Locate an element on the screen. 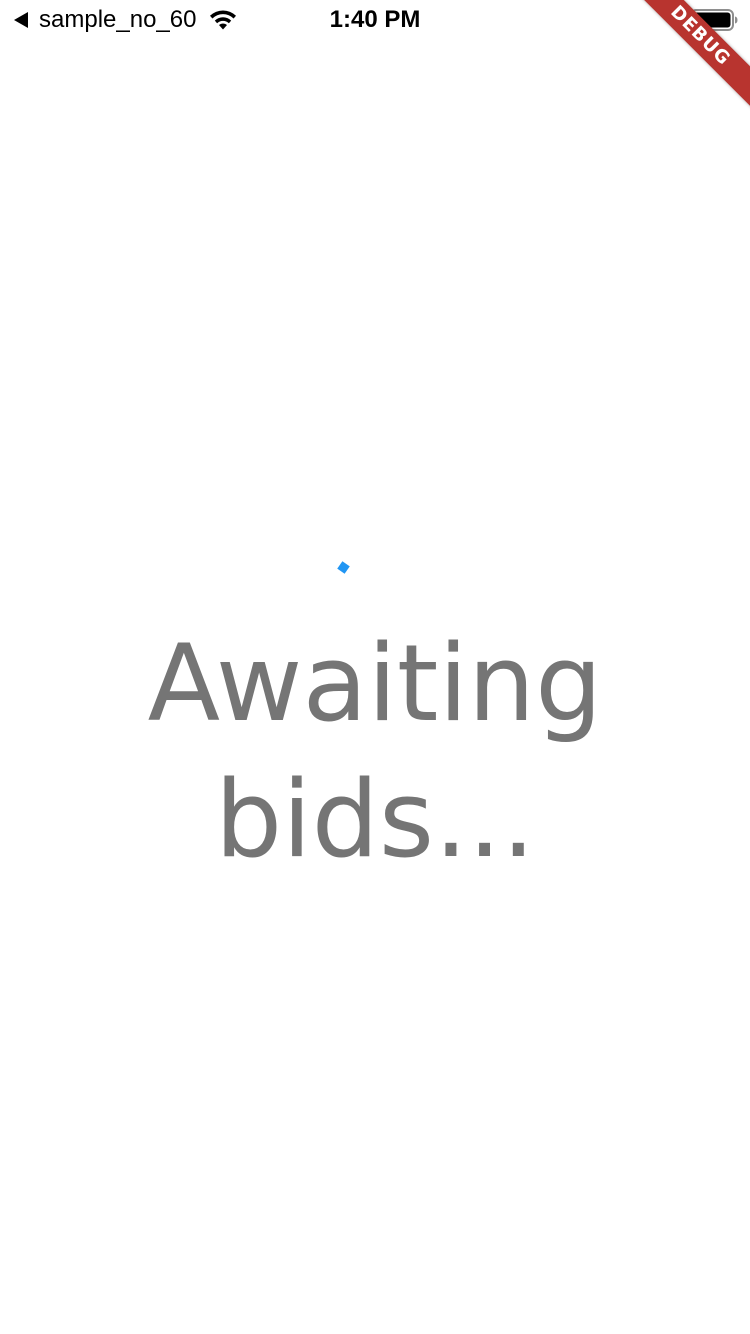 The width and height of the screenshot is (750, 1334). loading-spinner-icon is located at coordinates (343, 567).